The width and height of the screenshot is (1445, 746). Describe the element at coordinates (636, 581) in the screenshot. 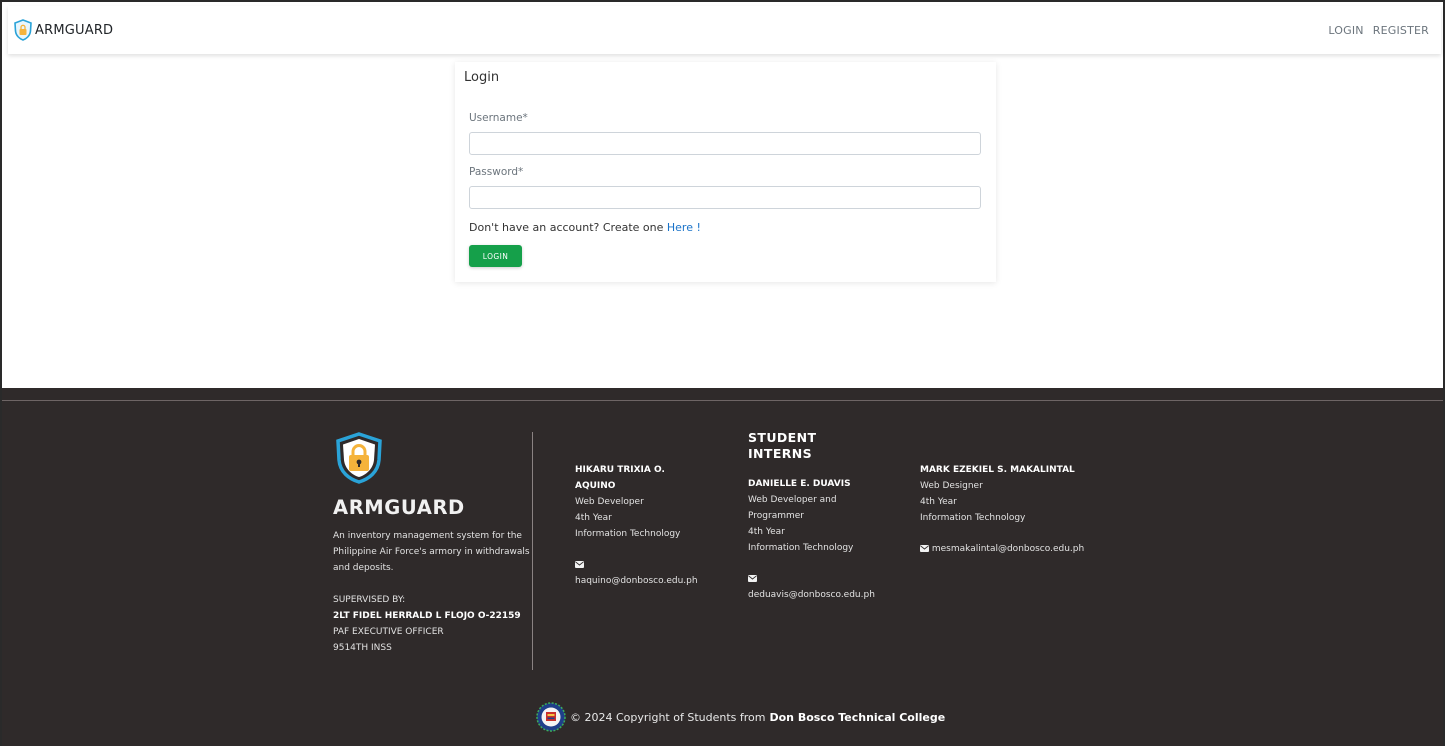

I see `intern-email: haquino@donbosco.edu.ph` at that location.